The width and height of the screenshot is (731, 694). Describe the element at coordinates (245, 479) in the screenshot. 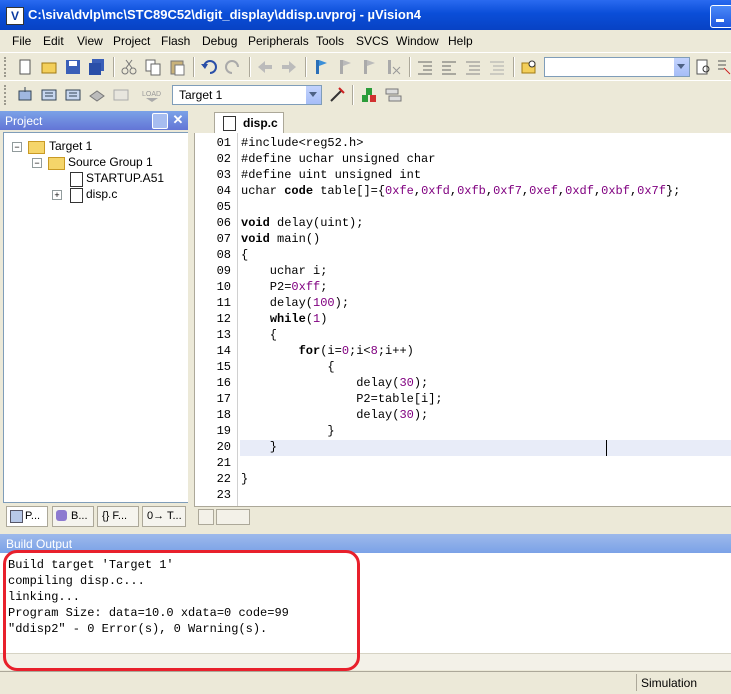

I see `code-line: }` at that location.